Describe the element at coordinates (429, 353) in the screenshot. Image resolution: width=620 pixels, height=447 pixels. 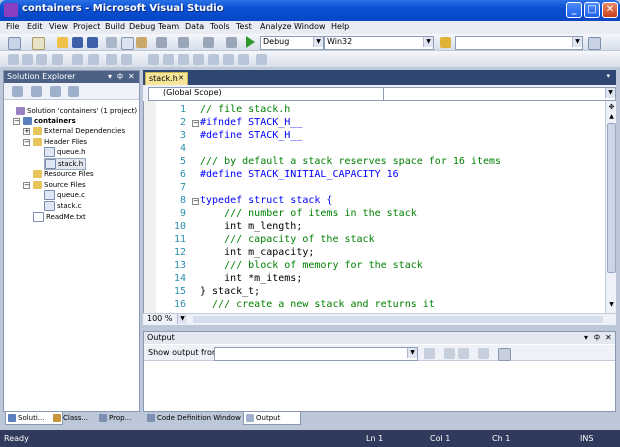
I see `find-message-icon` at that location.